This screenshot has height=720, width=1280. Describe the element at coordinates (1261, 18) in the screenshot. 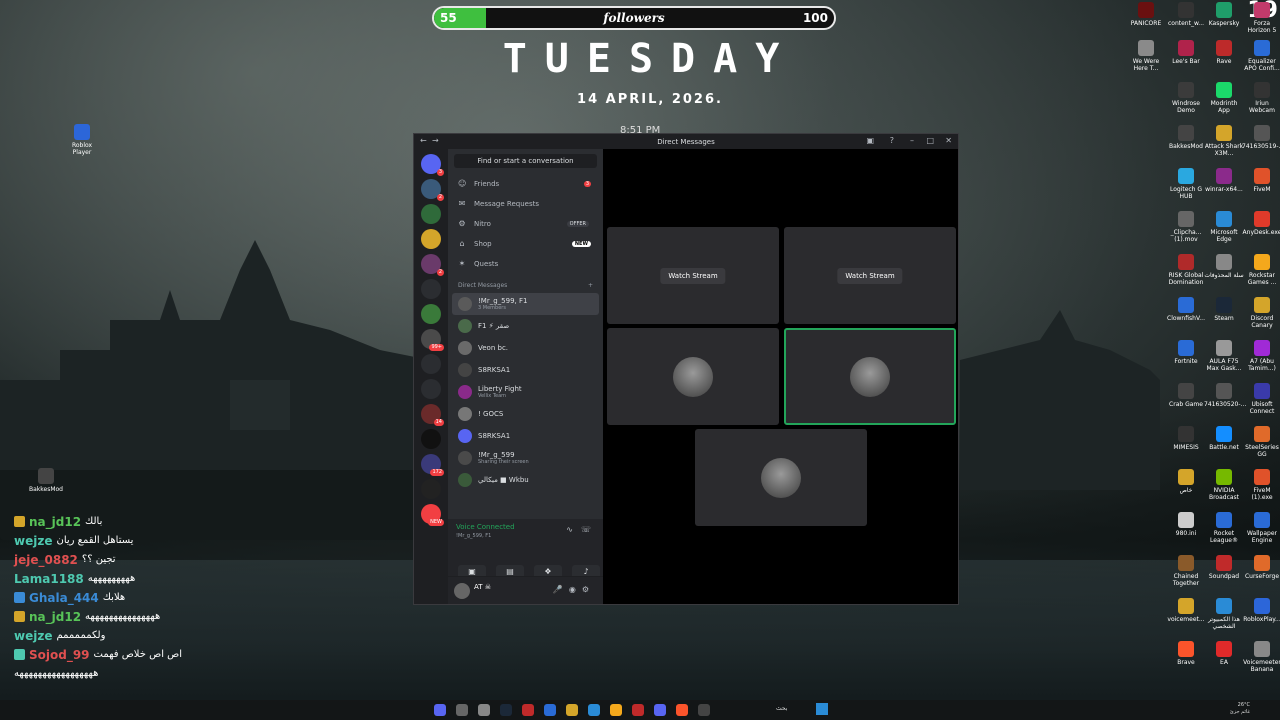

I see `desktop-icon: Forza Horizon 5` at that location.